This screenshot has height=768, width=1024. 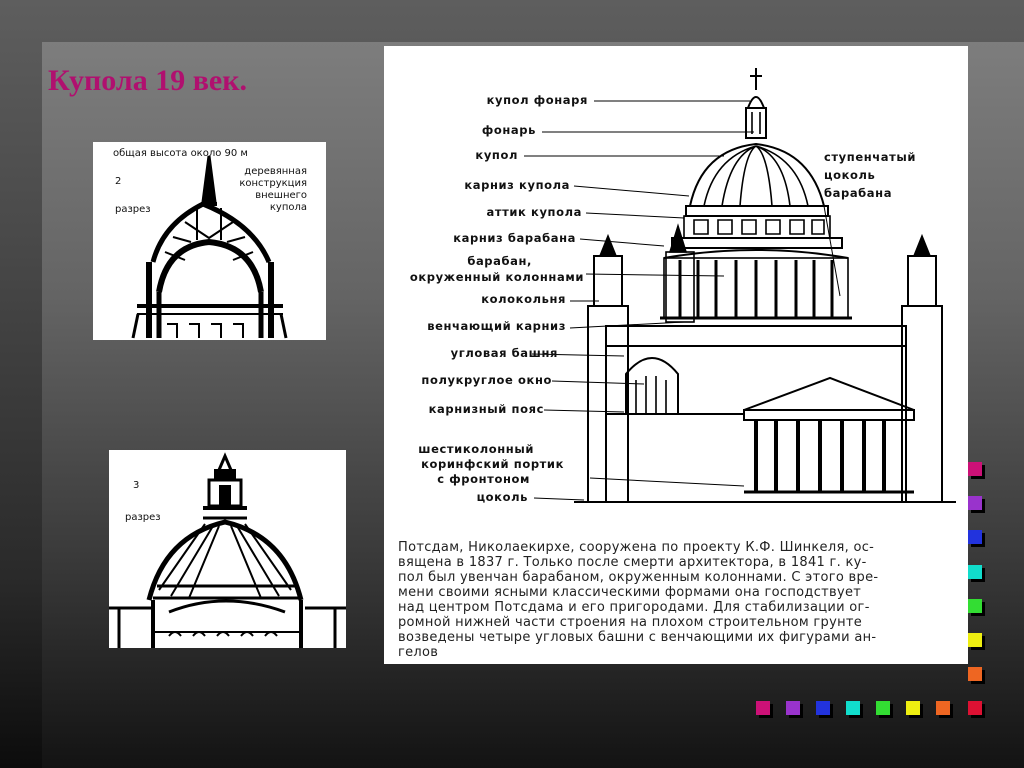 I want to click on callout-portico-line3: с фронтоном, so click(x=483, y=479).